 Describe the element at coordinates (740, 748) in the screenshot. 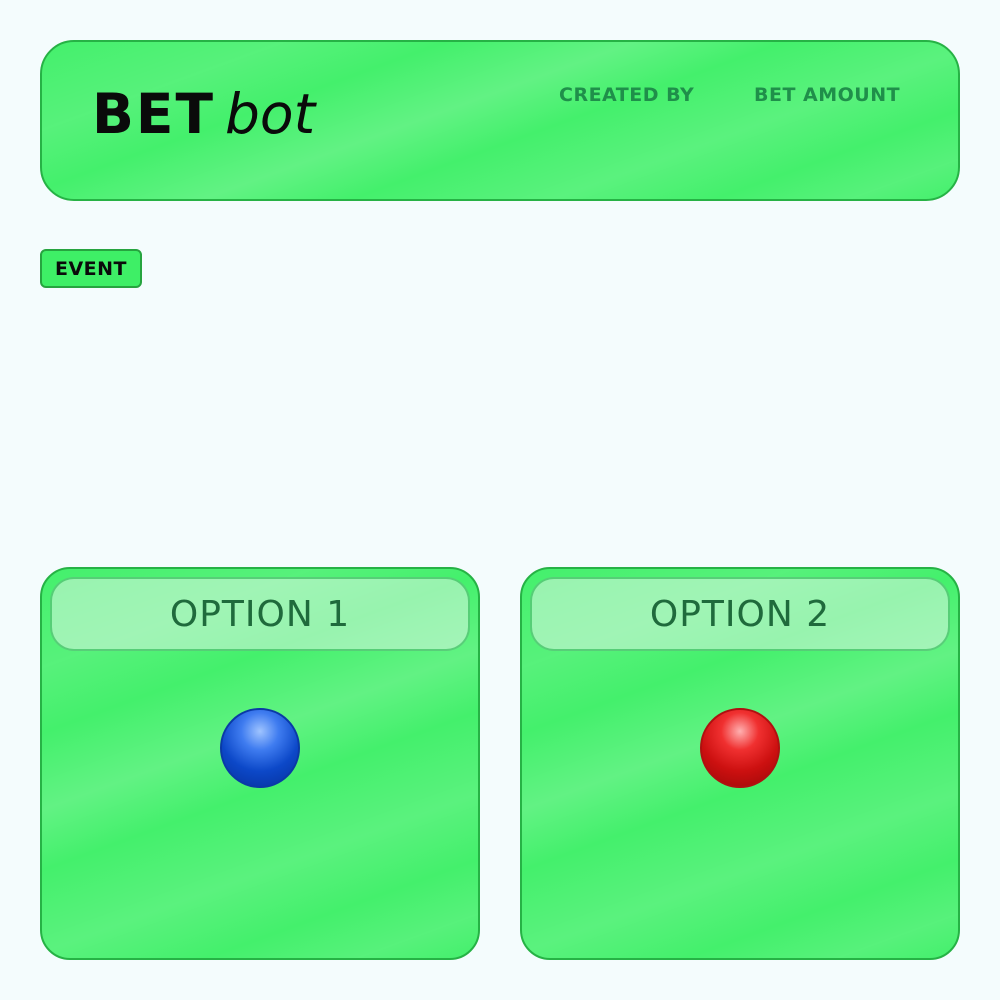

I see `red-dot-icon` at that location.